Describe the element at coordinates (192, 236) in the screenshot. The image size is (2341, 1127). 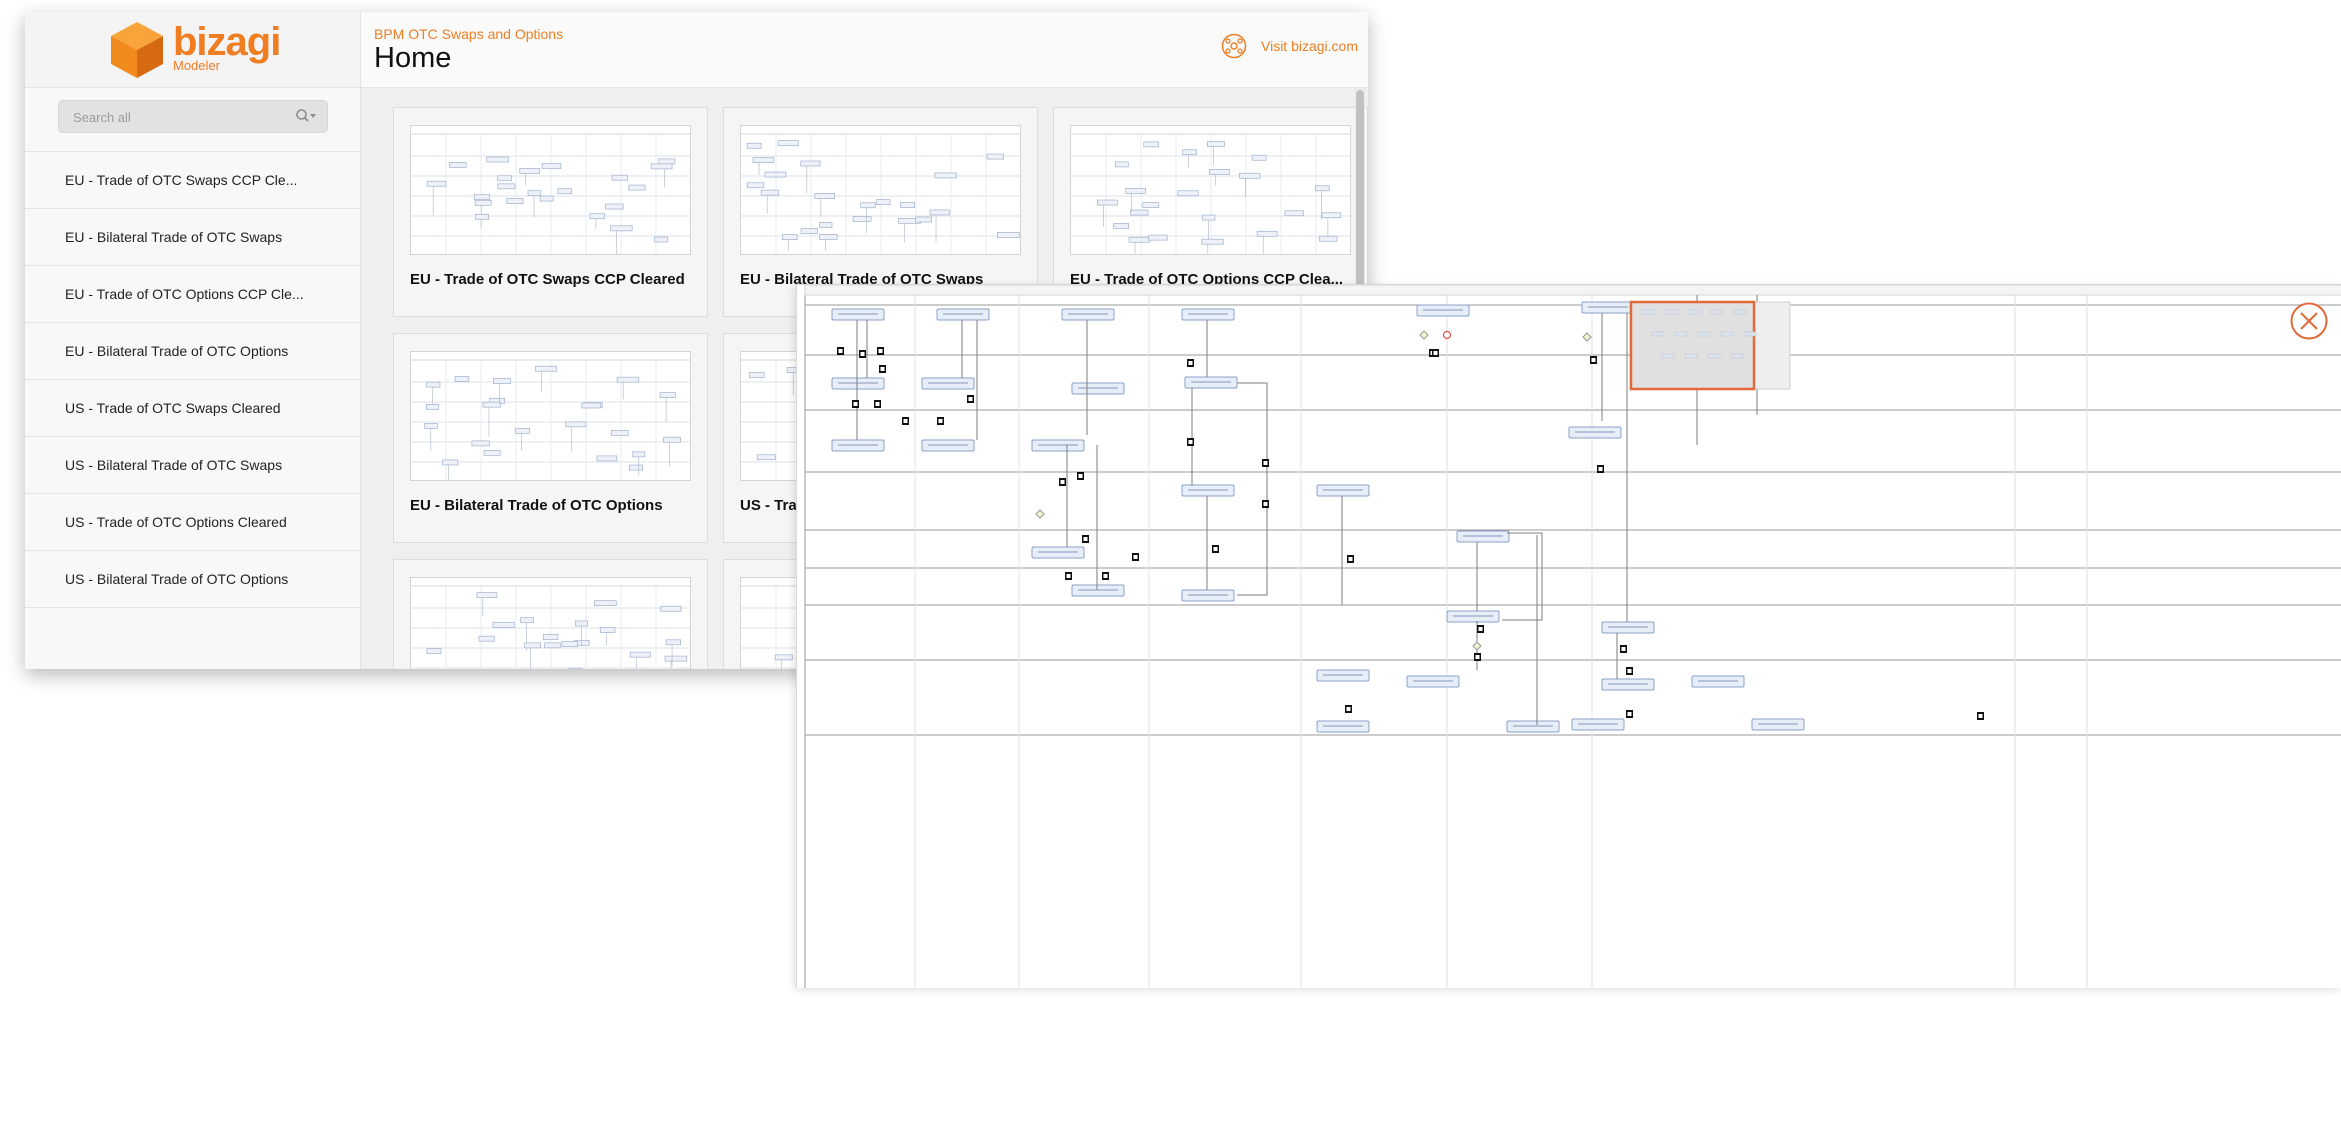
I see `sidebar-item: EU - Bilateral Trade of OTC Swaps` at that location.